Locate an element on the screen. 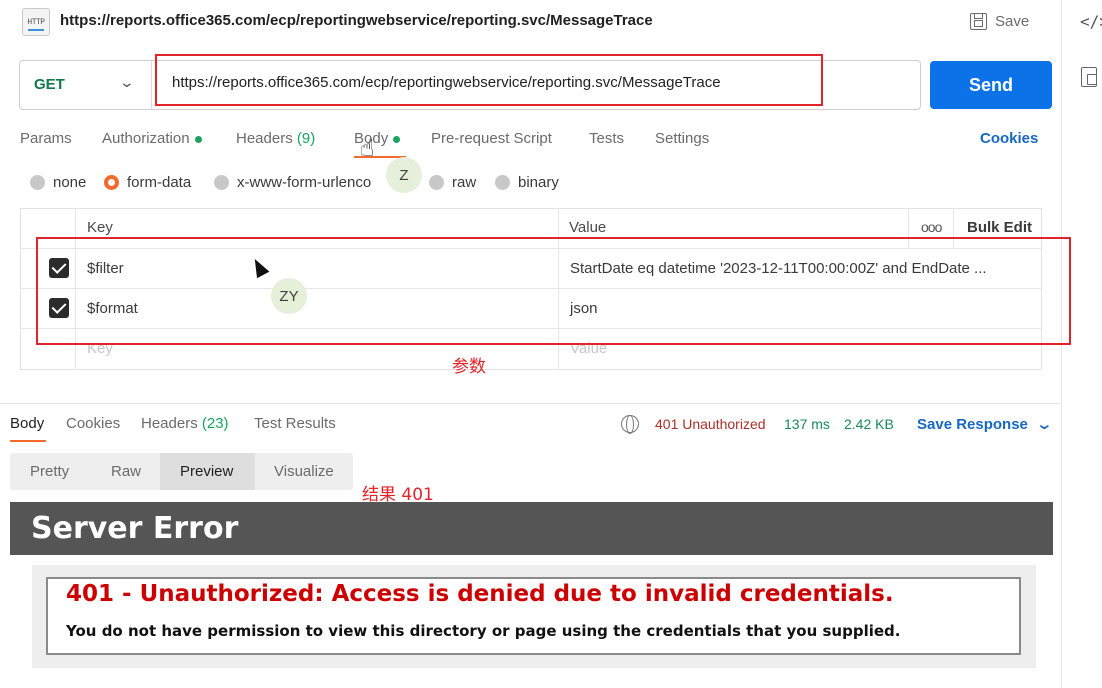  radio-urlencoded-label: x-www-form-urlenco is located at coordinates (304, 182).